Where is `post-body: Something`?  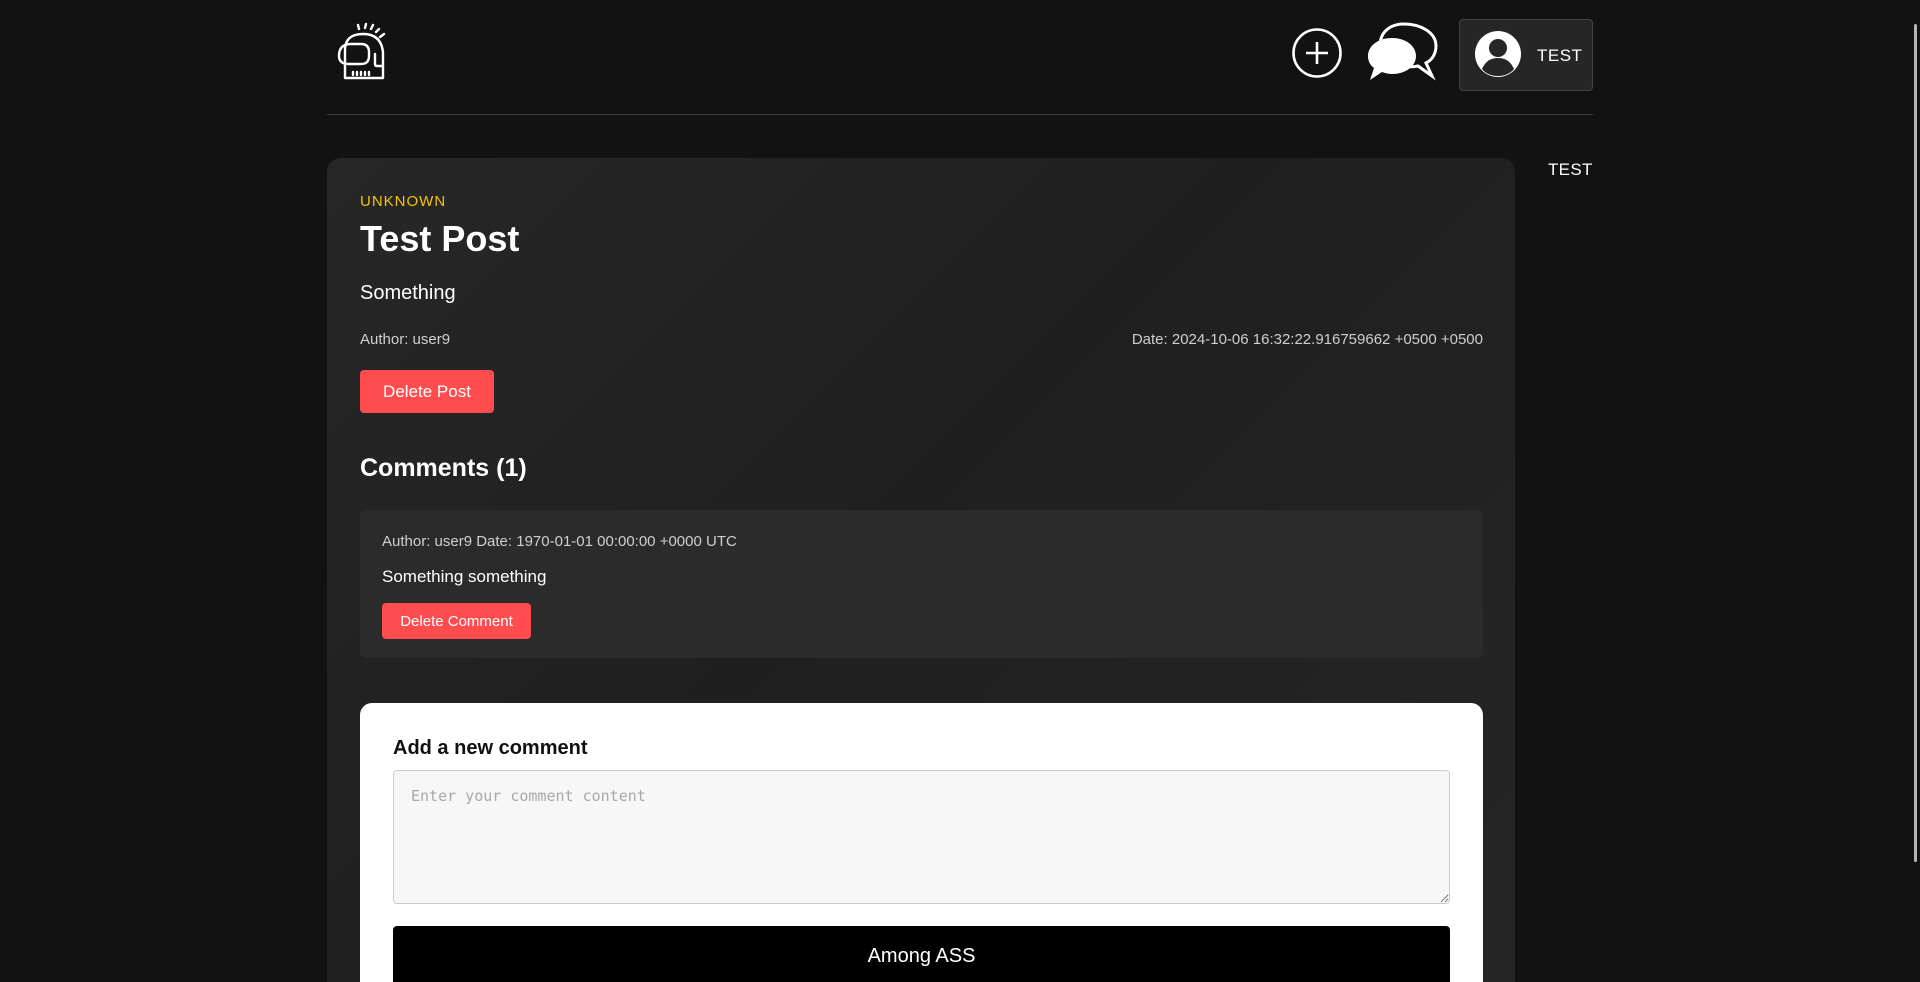 post-body: Something is located at coordinates (408, 293).